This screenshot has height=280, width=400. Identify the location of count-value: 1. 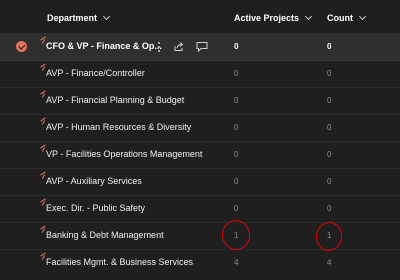
(329, 235).